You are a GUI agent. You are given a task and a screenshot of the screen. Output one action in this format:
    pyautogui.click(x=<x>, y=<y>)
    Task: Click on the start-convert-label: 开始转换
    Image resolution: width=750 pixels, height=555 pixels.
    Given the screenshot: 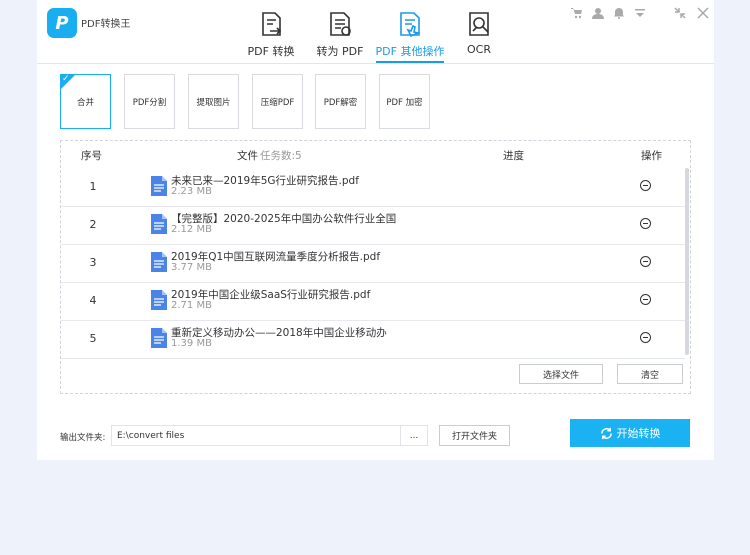 What is the action you would take?
    pyautogui.click(x=638, y=433)
    